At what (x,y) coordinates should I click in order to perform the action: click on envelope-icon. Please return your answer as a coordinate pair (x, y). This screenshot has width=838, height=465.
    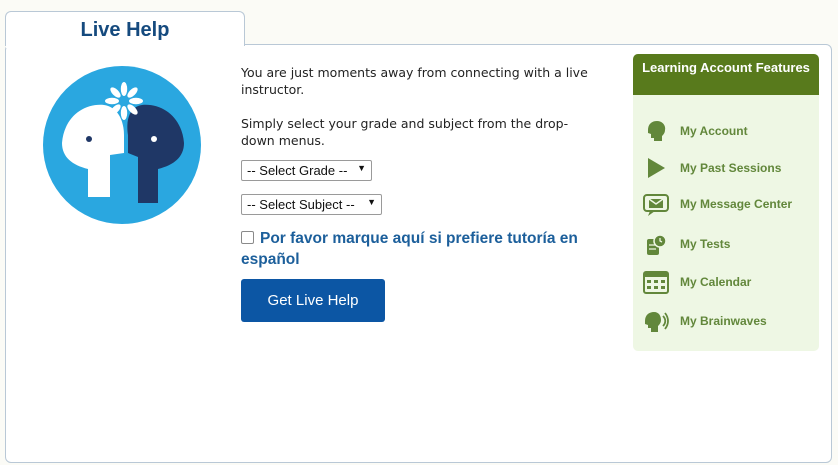
    Looking at the image, I should click on (656, 205).